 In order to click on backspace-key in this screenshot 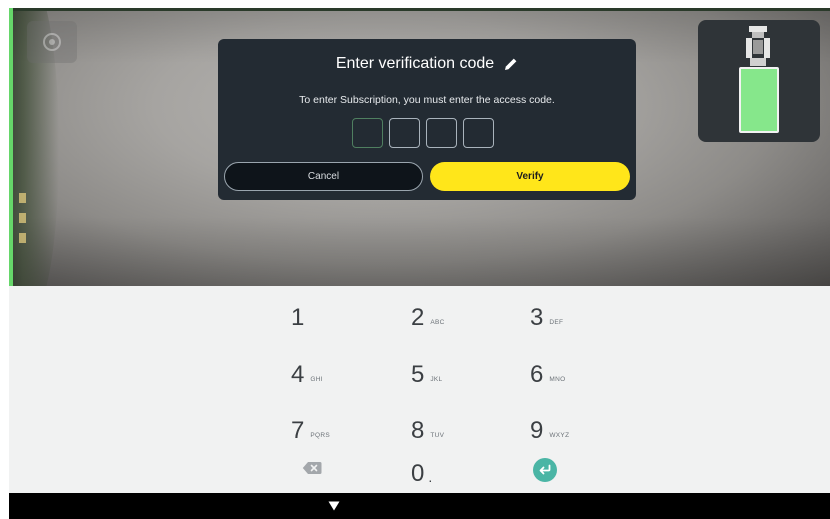, I will do `click(312, 468)`.